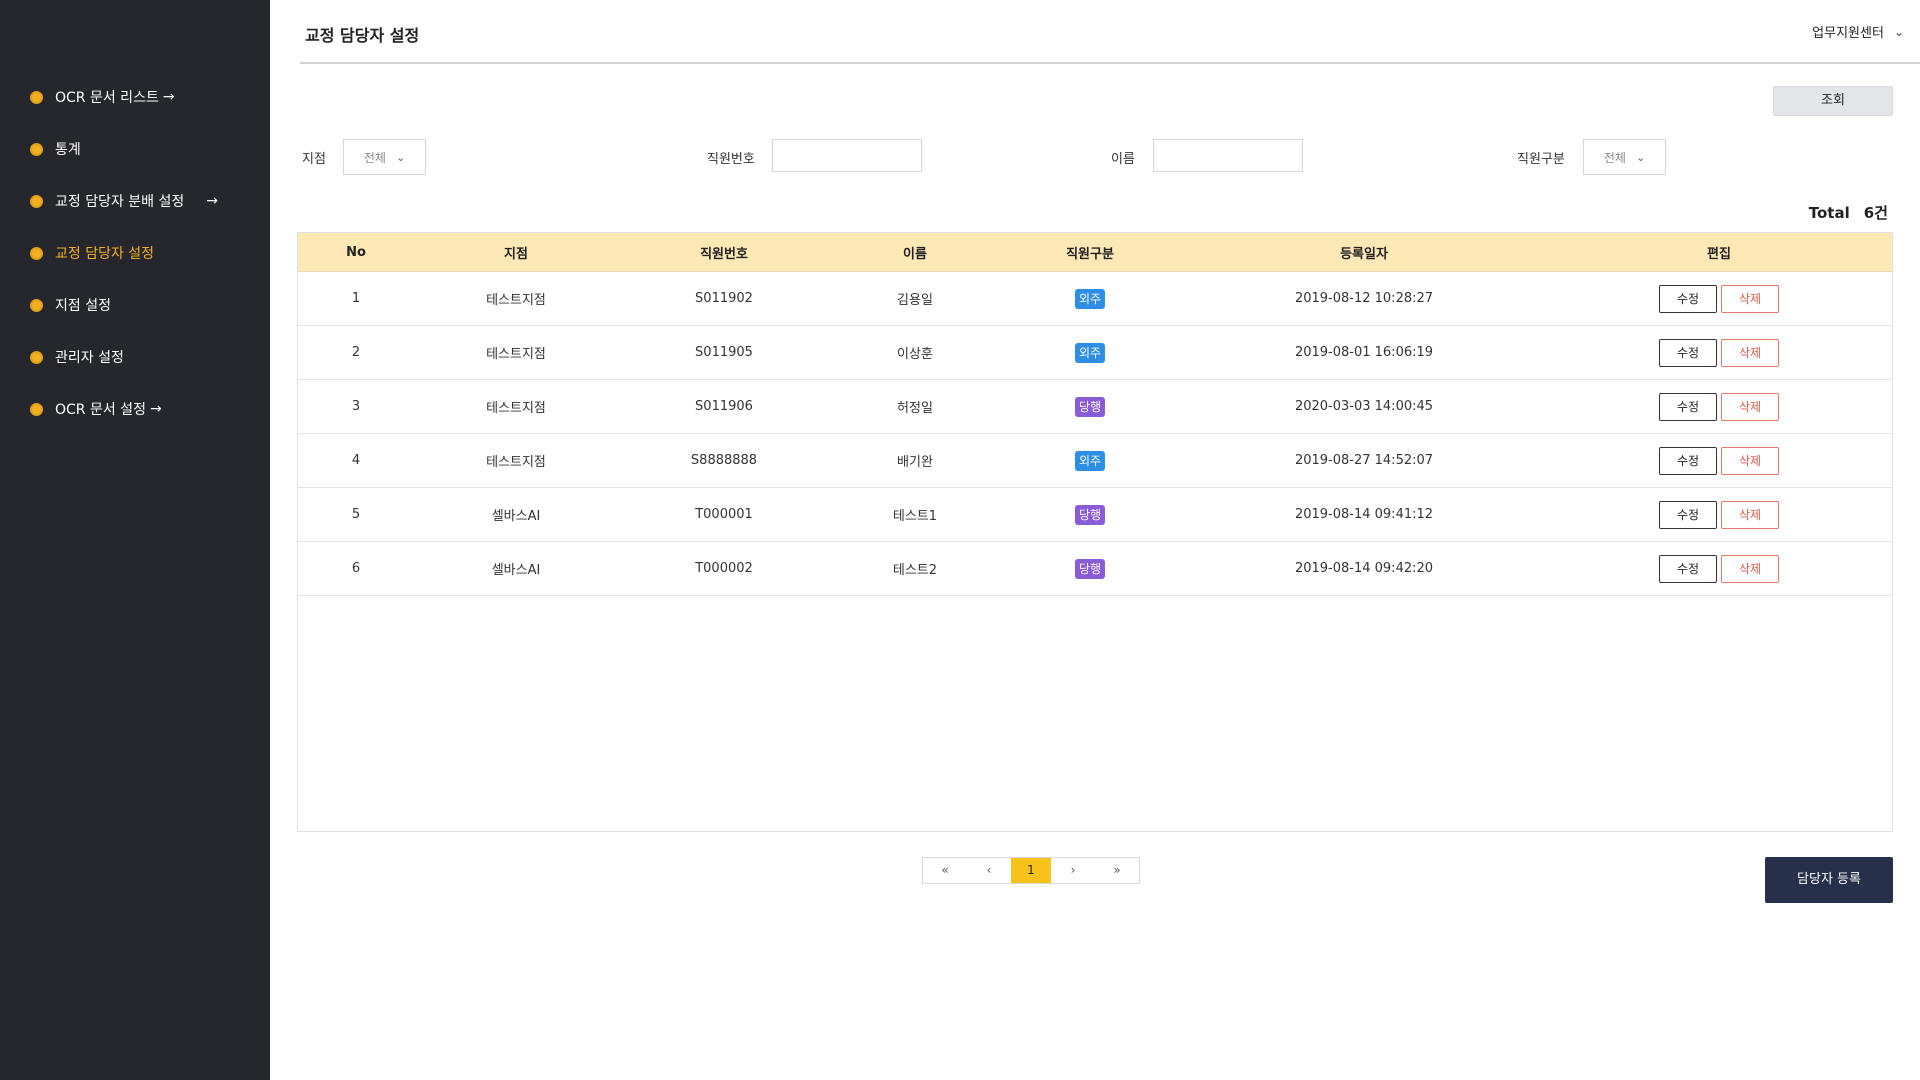 The image size is (1920, 1080). I want to click on prev-page-button: ‹, so click(989, 870).